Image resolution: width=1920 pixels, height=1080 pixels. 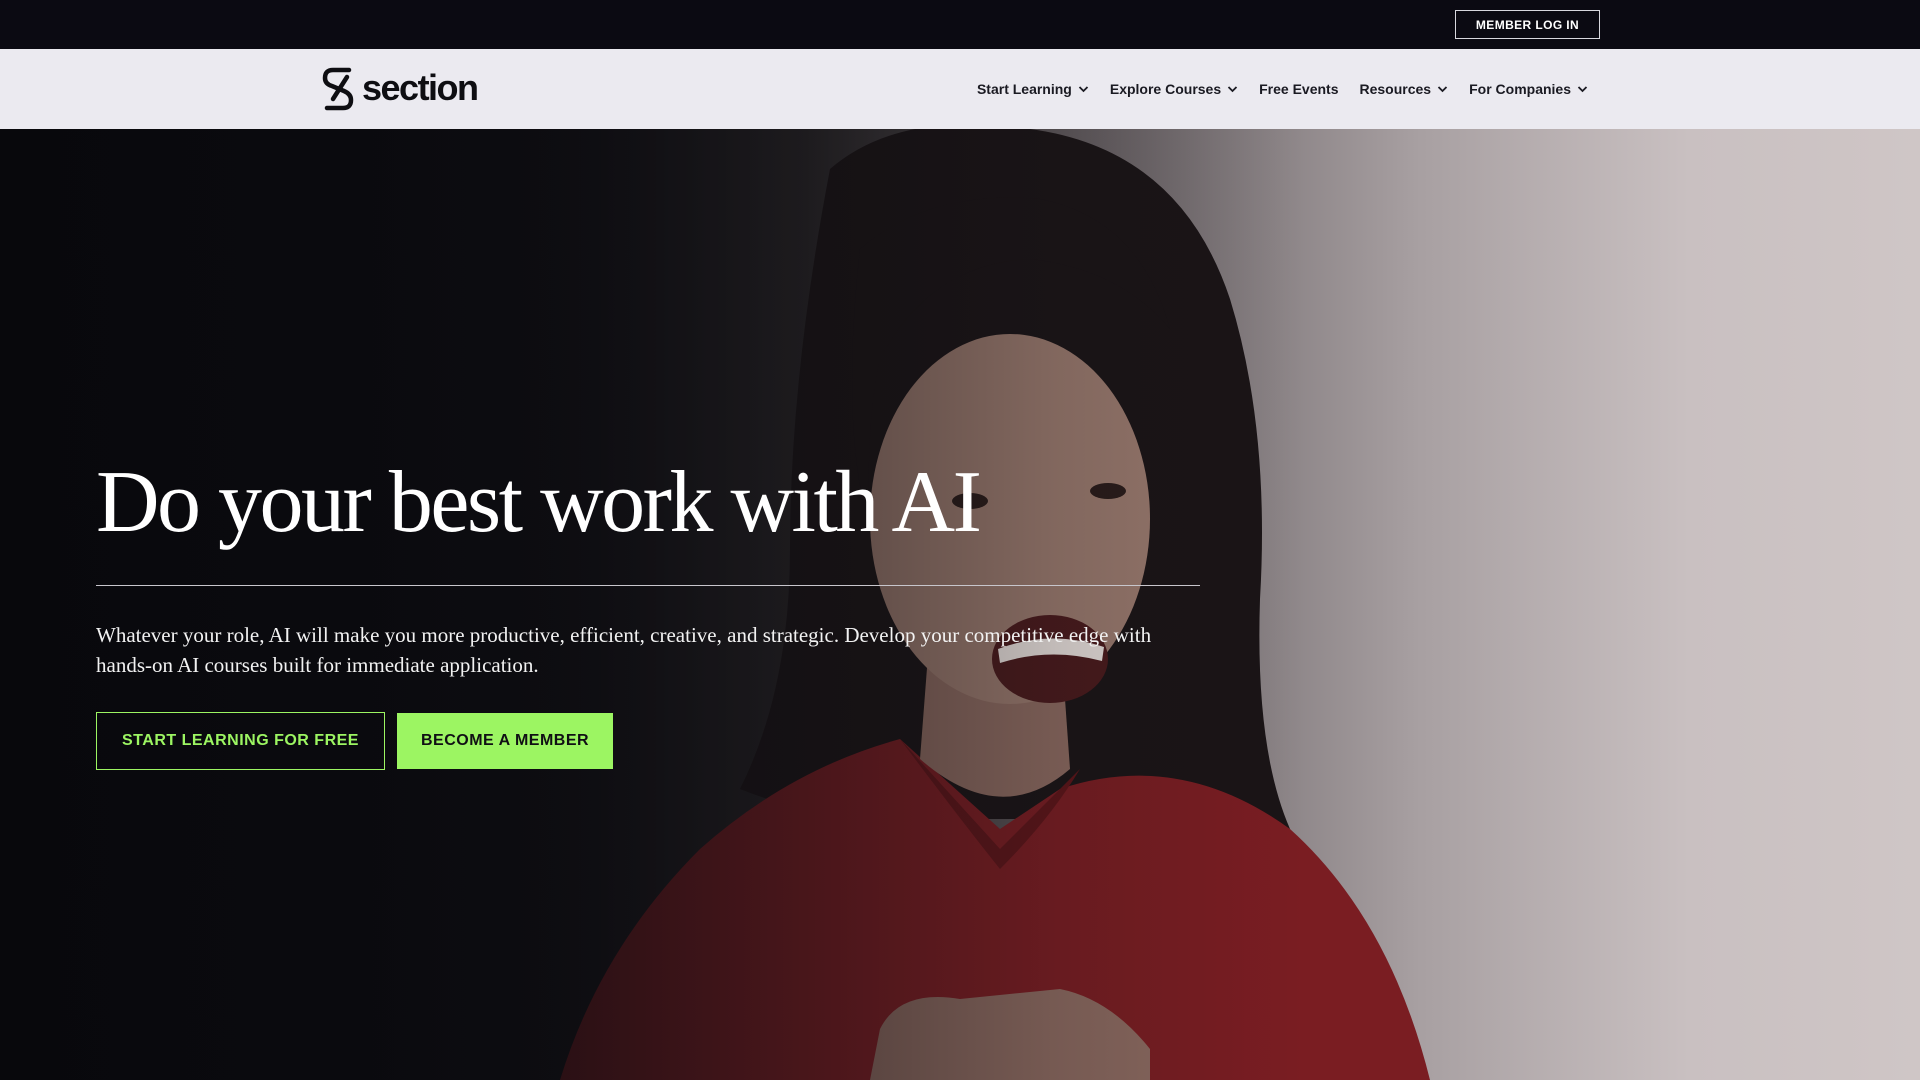 What do you see at coordinates (420, 87) in the screenshot?
I see `brand-name: section` at bounding box center [420, 87].